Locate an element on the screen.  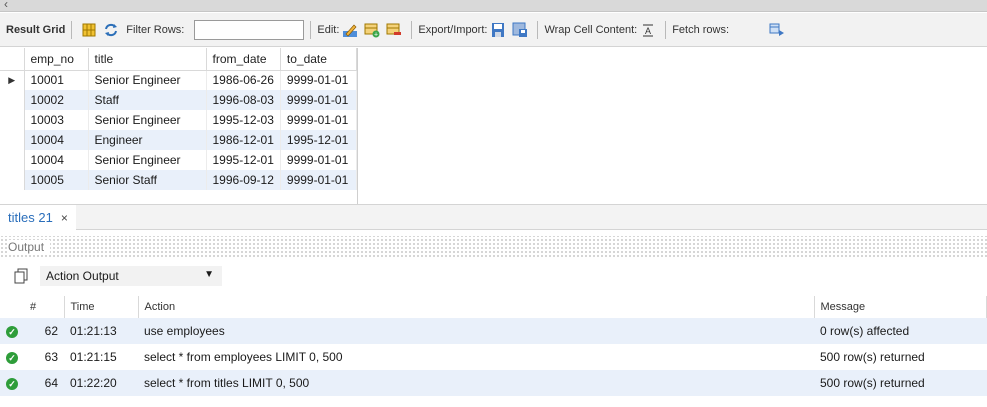
import-icon is located at coordinates (520, 30).